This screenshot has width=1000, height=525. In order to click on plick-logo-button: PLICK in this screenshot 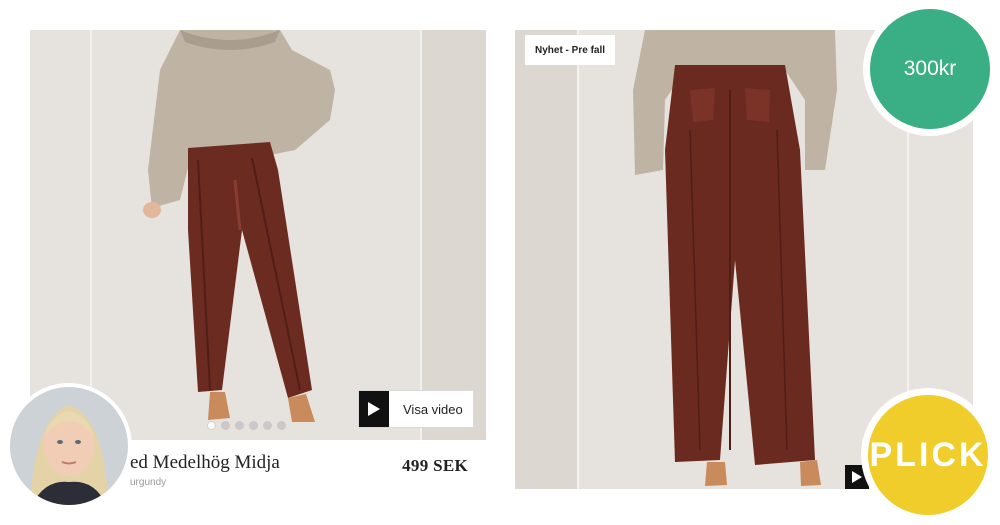, I will do `click(928, 455)`.